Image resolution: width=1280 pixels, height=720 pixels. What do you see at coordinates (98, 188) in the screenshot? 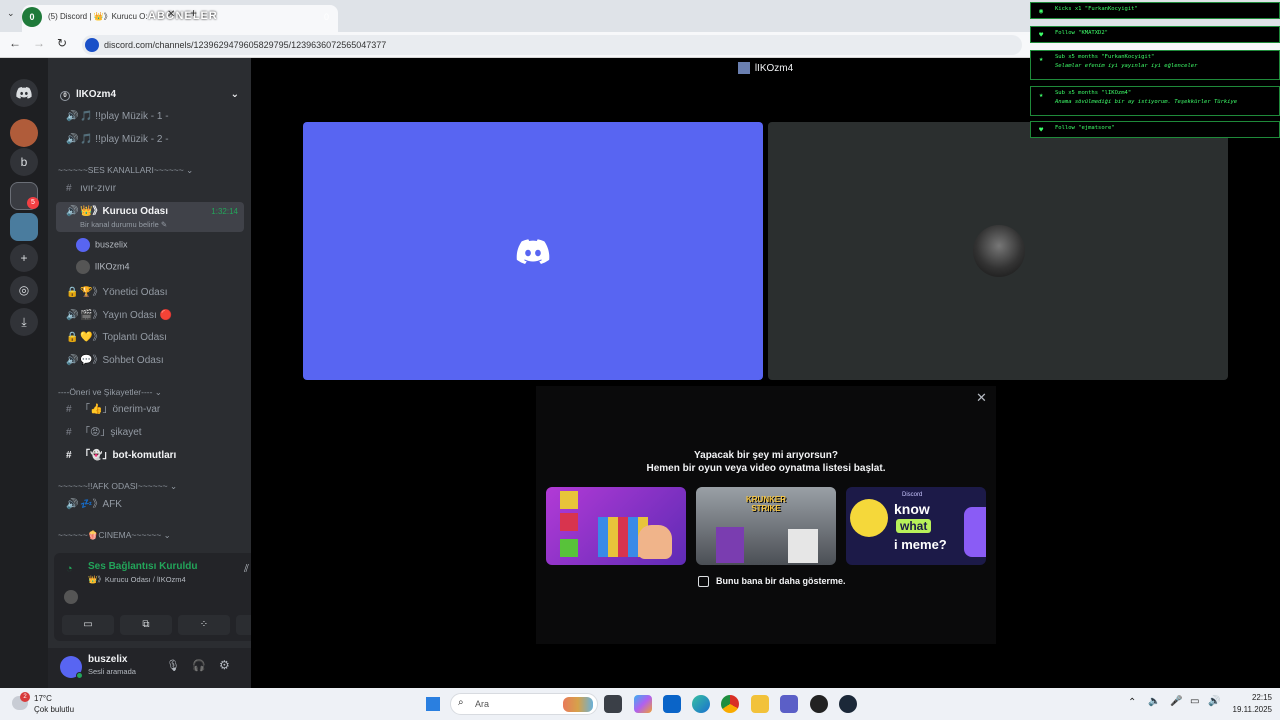
I see `channel-label: ıvır-zıvır` at bounding box center [98, 188].